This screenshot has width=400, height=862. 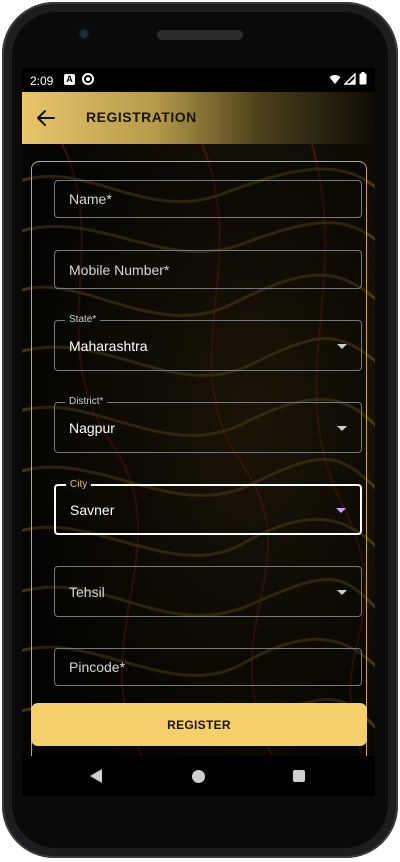 What do you see at coordinates (92, 510) in the screenshot?
I see `city-value: Savner` at bounding box center [92, 510].